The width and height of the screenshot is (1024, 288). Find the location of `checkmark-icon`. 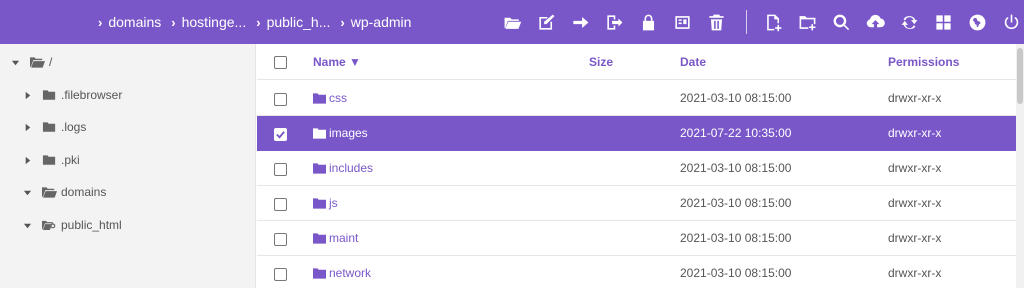

checkmark-icon is located at coordinates (280, 135).